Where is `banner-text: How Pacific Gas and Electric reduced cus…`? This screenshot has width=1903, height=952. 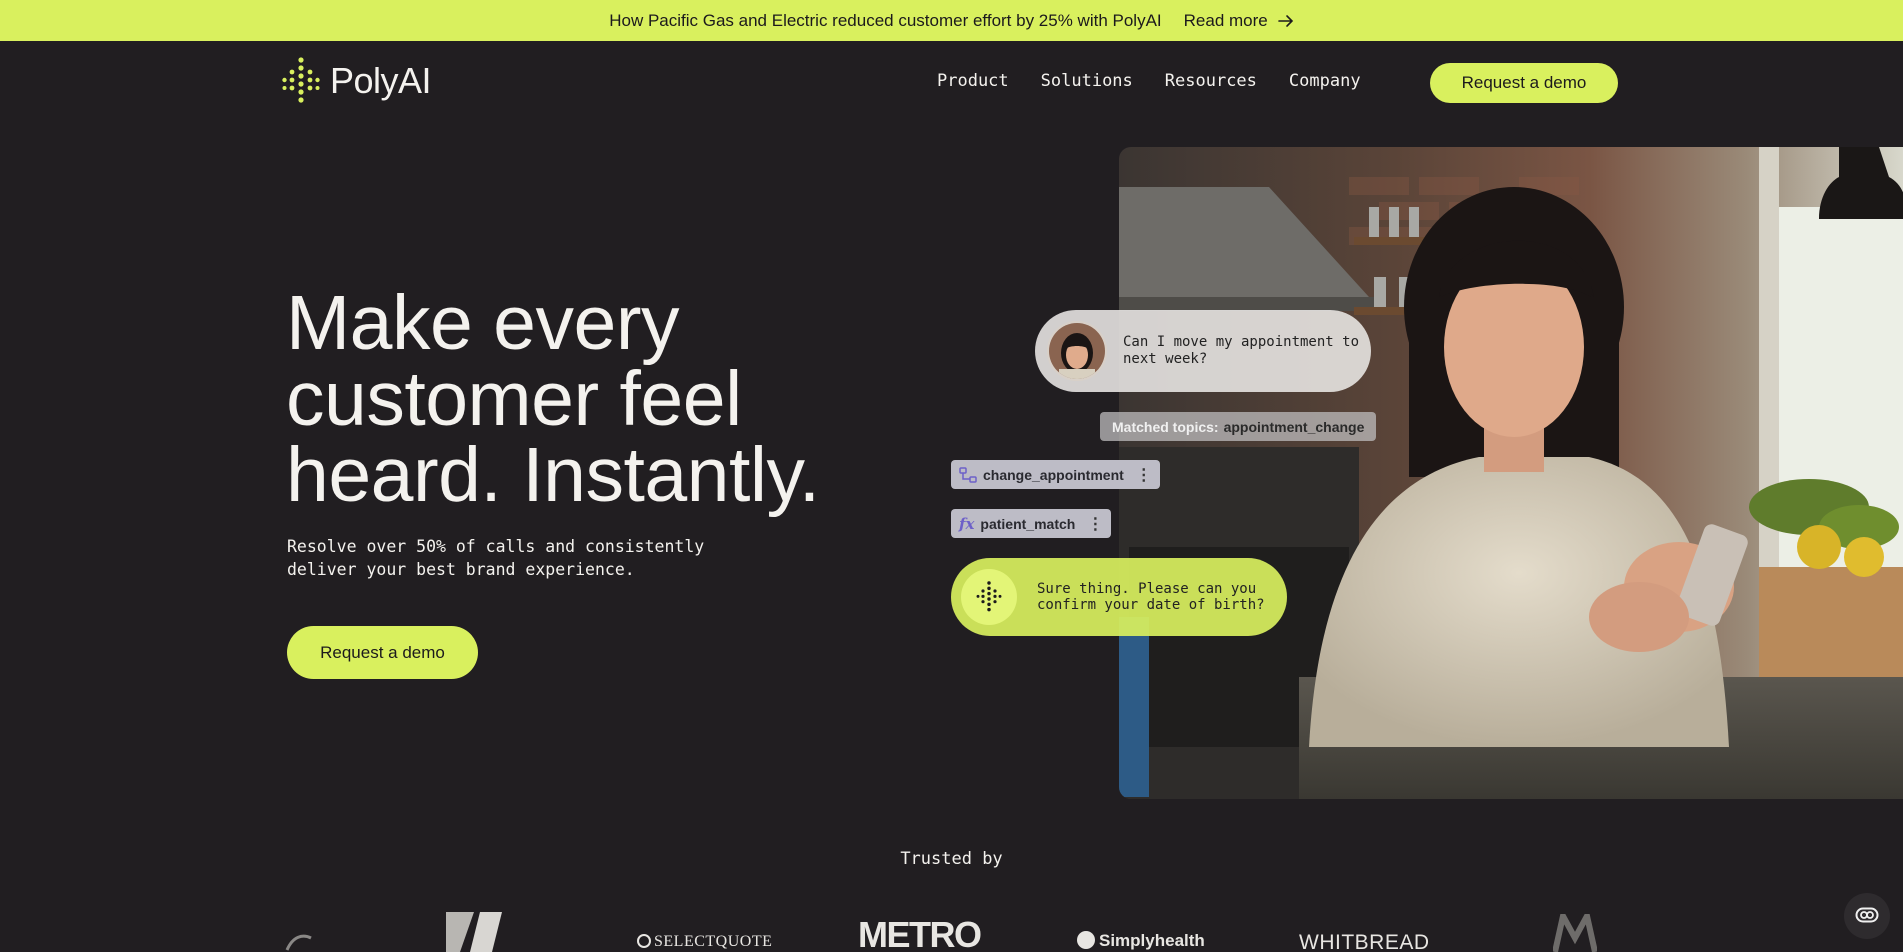
banner-text: How Pacific Gas and Electric reduced cus… is located at coordinates (885, 21).